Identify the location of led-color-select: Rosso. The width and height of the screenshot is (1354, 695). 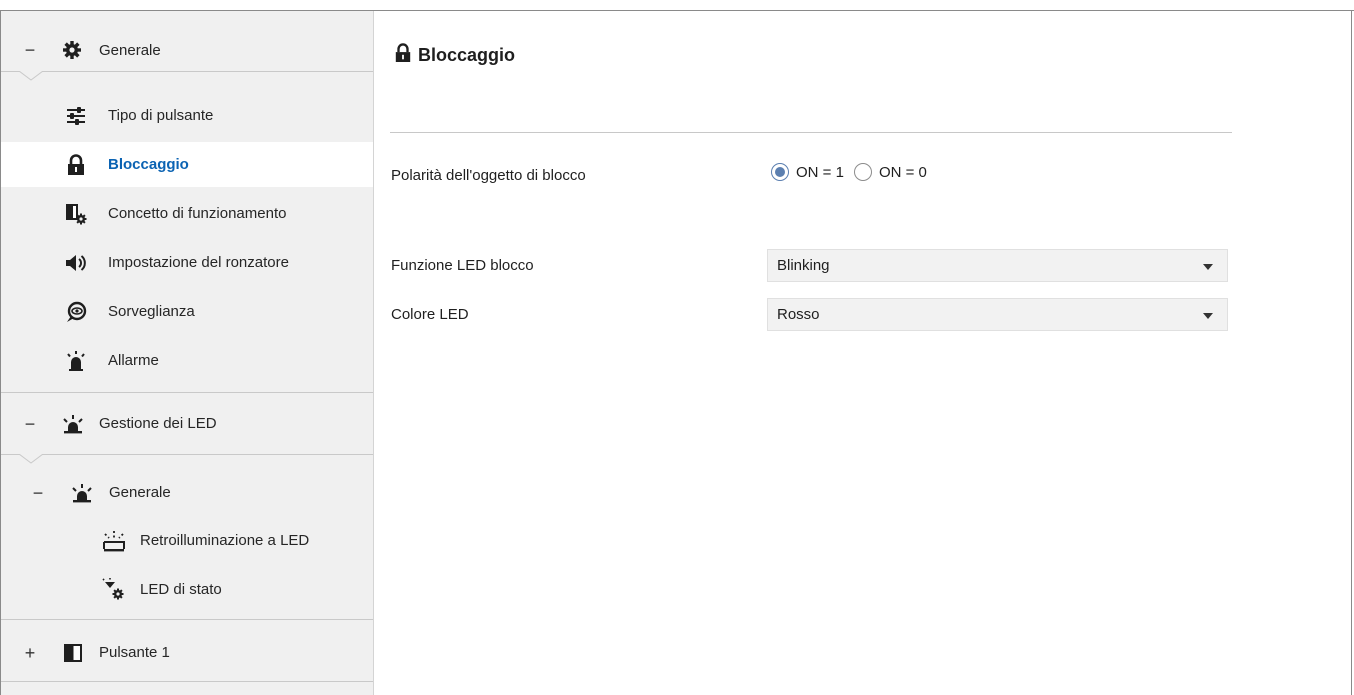
(997, 314).